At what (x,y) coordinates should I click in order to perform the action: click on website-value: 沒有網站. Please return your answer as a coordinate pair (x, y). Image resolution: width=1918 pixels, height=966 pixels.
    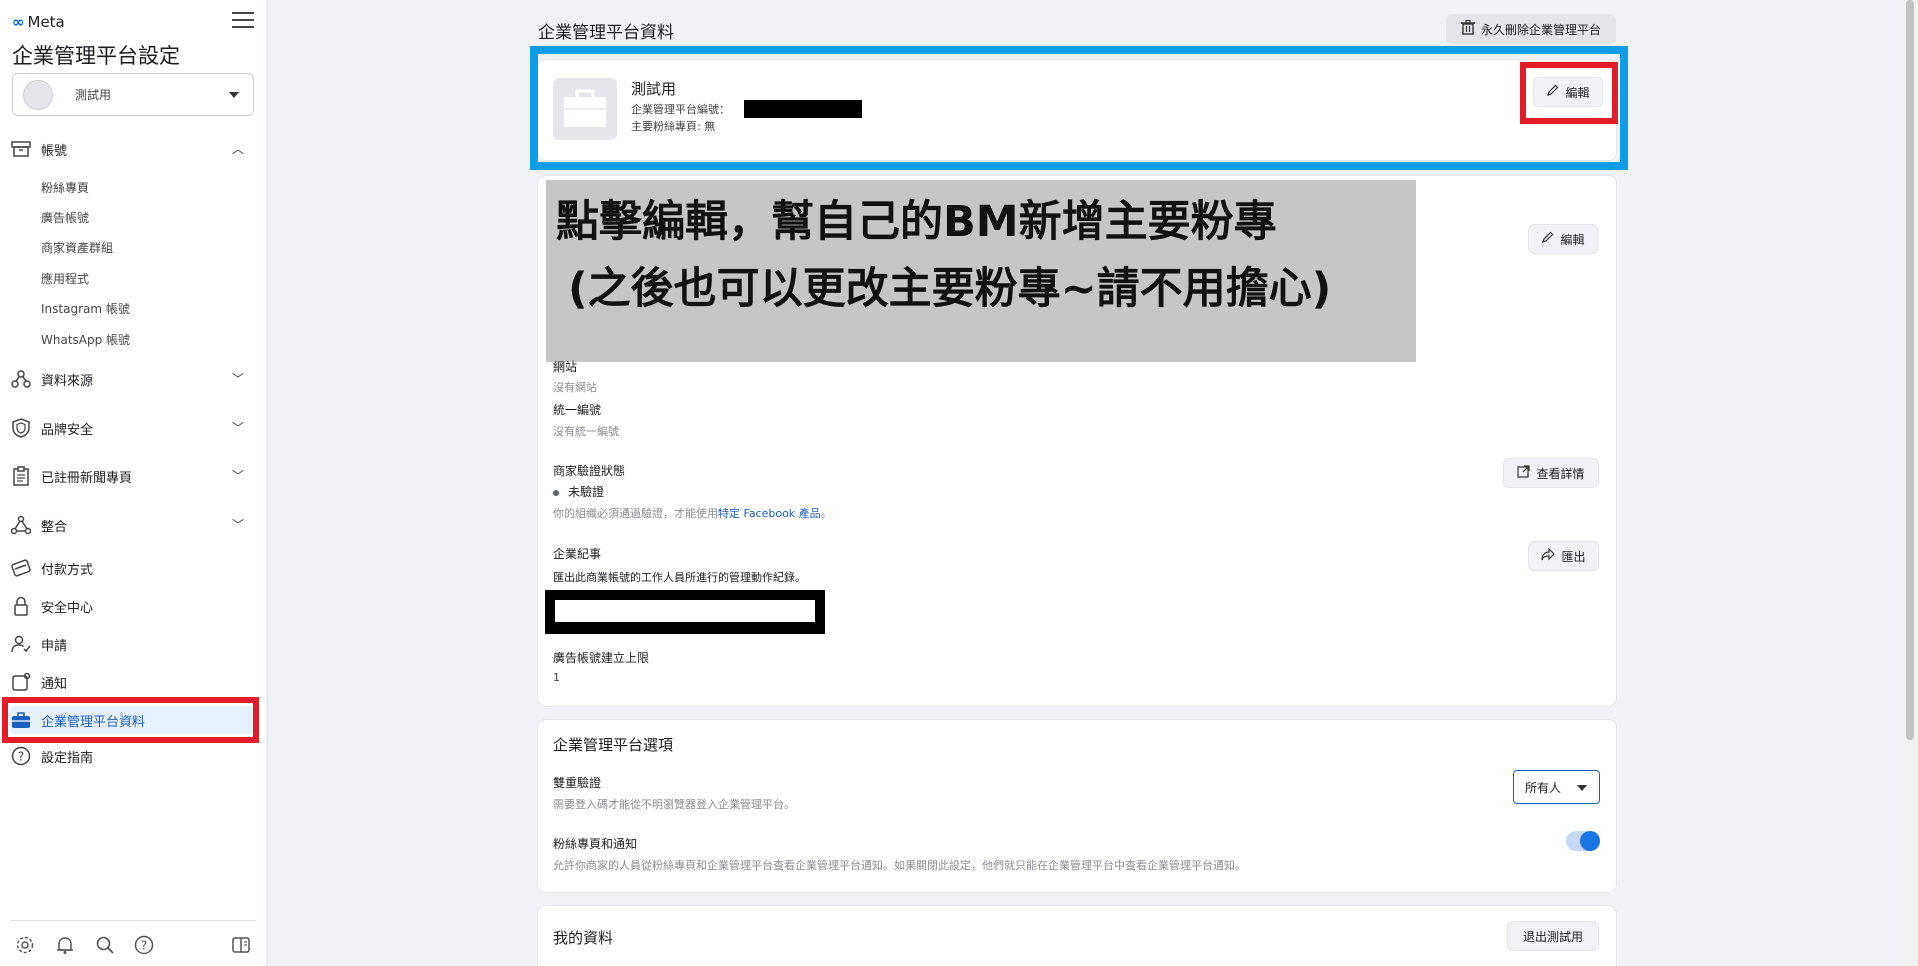
    Looking at the image, I should click on (575, 387).